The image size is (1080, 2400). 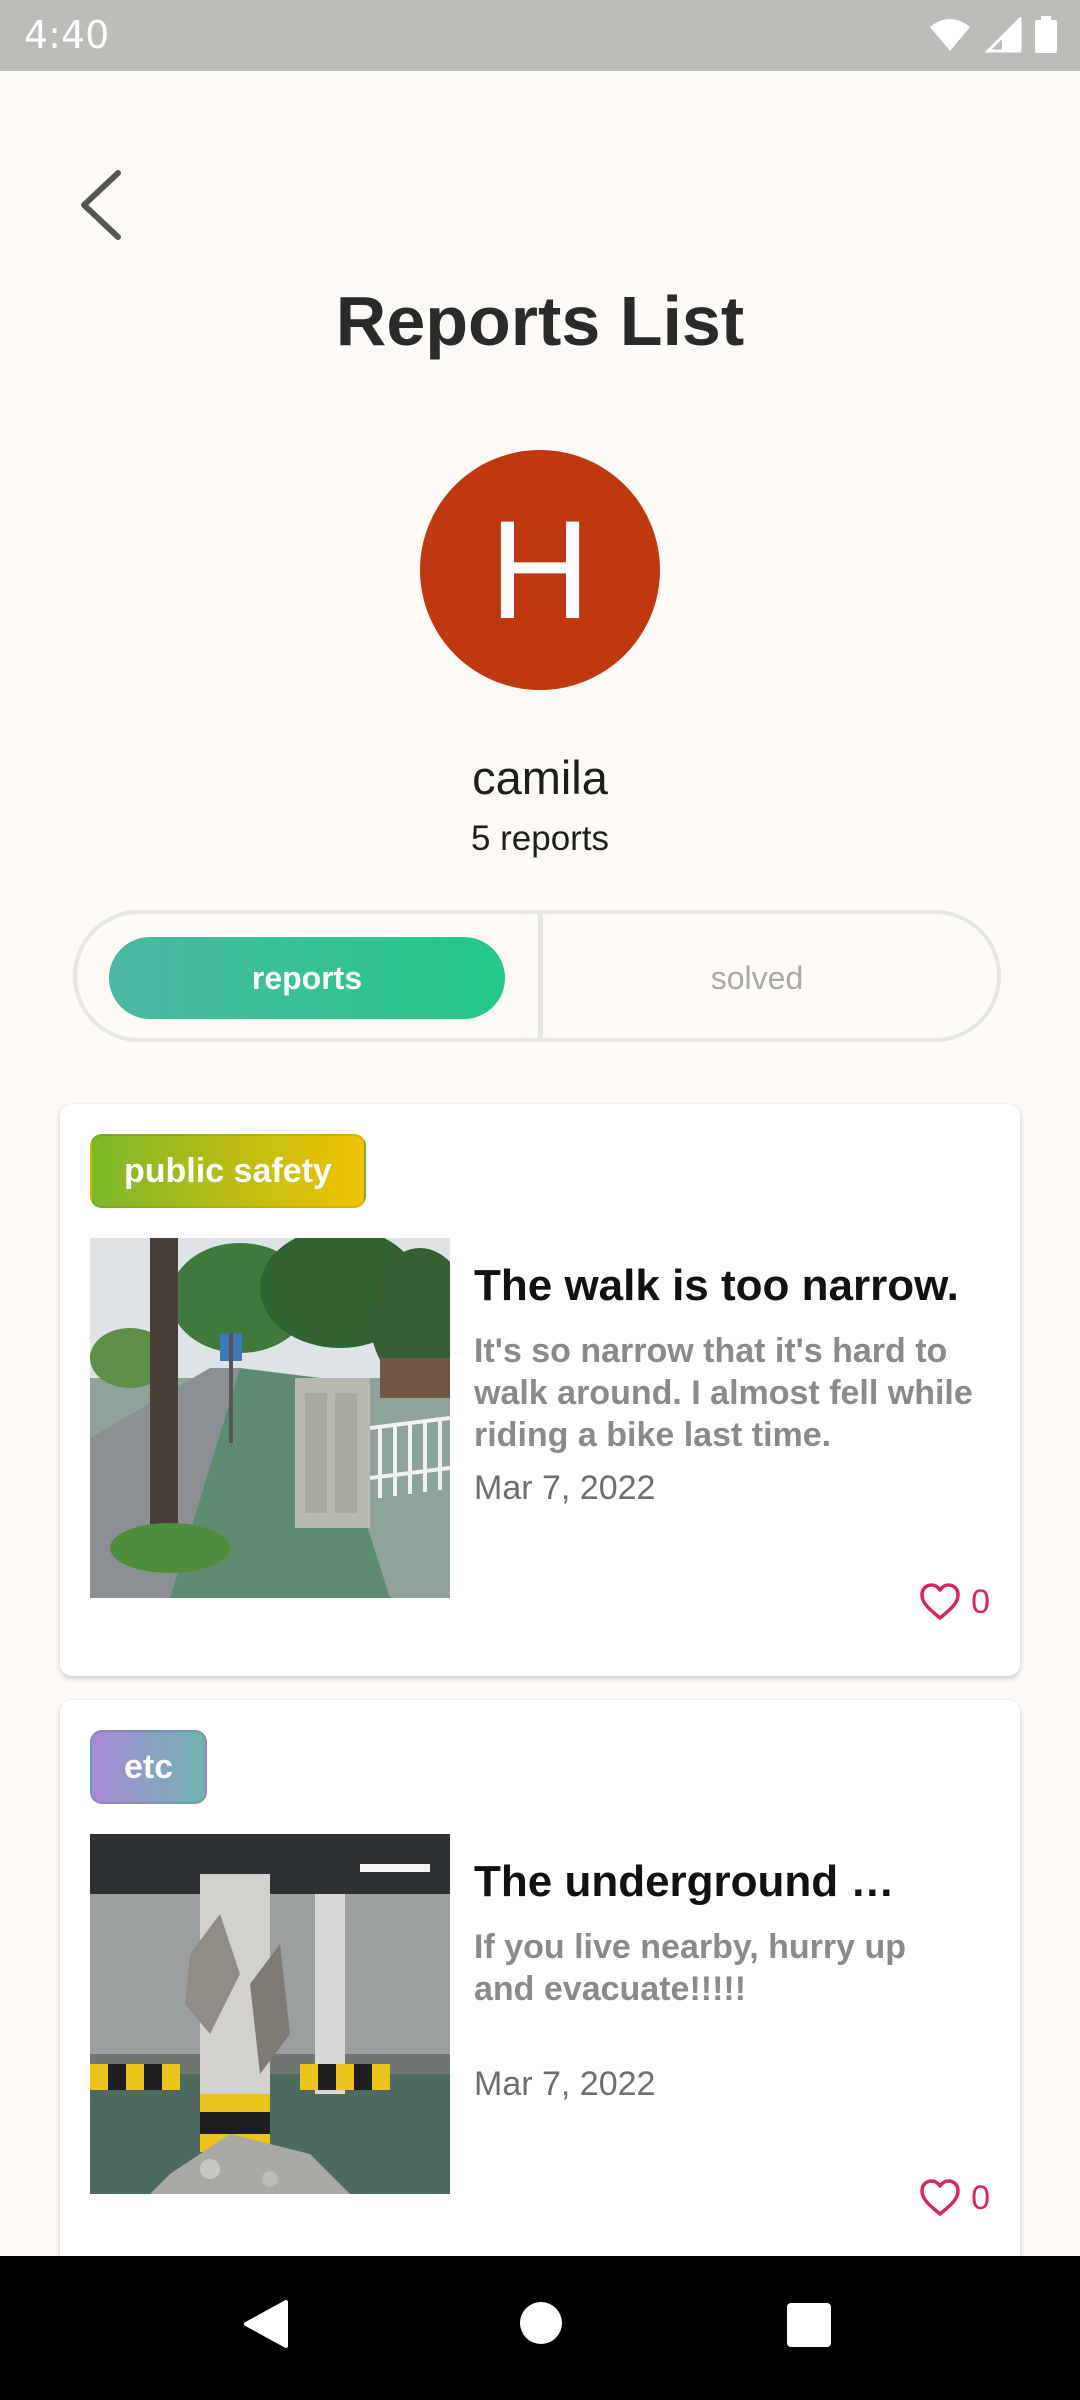 I want to click on user-name: camila, so click(x=540, y=777).